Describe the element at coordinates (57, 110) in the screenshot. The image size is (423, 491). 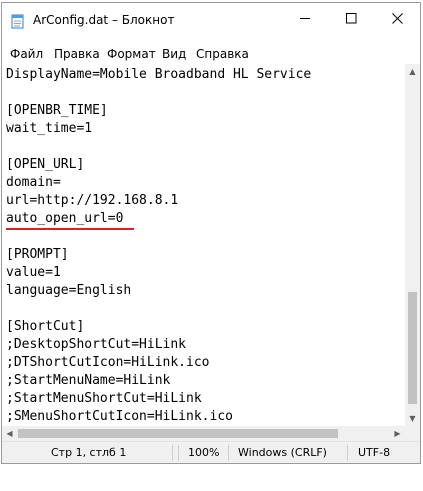
I see `editor-line: [OPENBR_TIME]` at that location.